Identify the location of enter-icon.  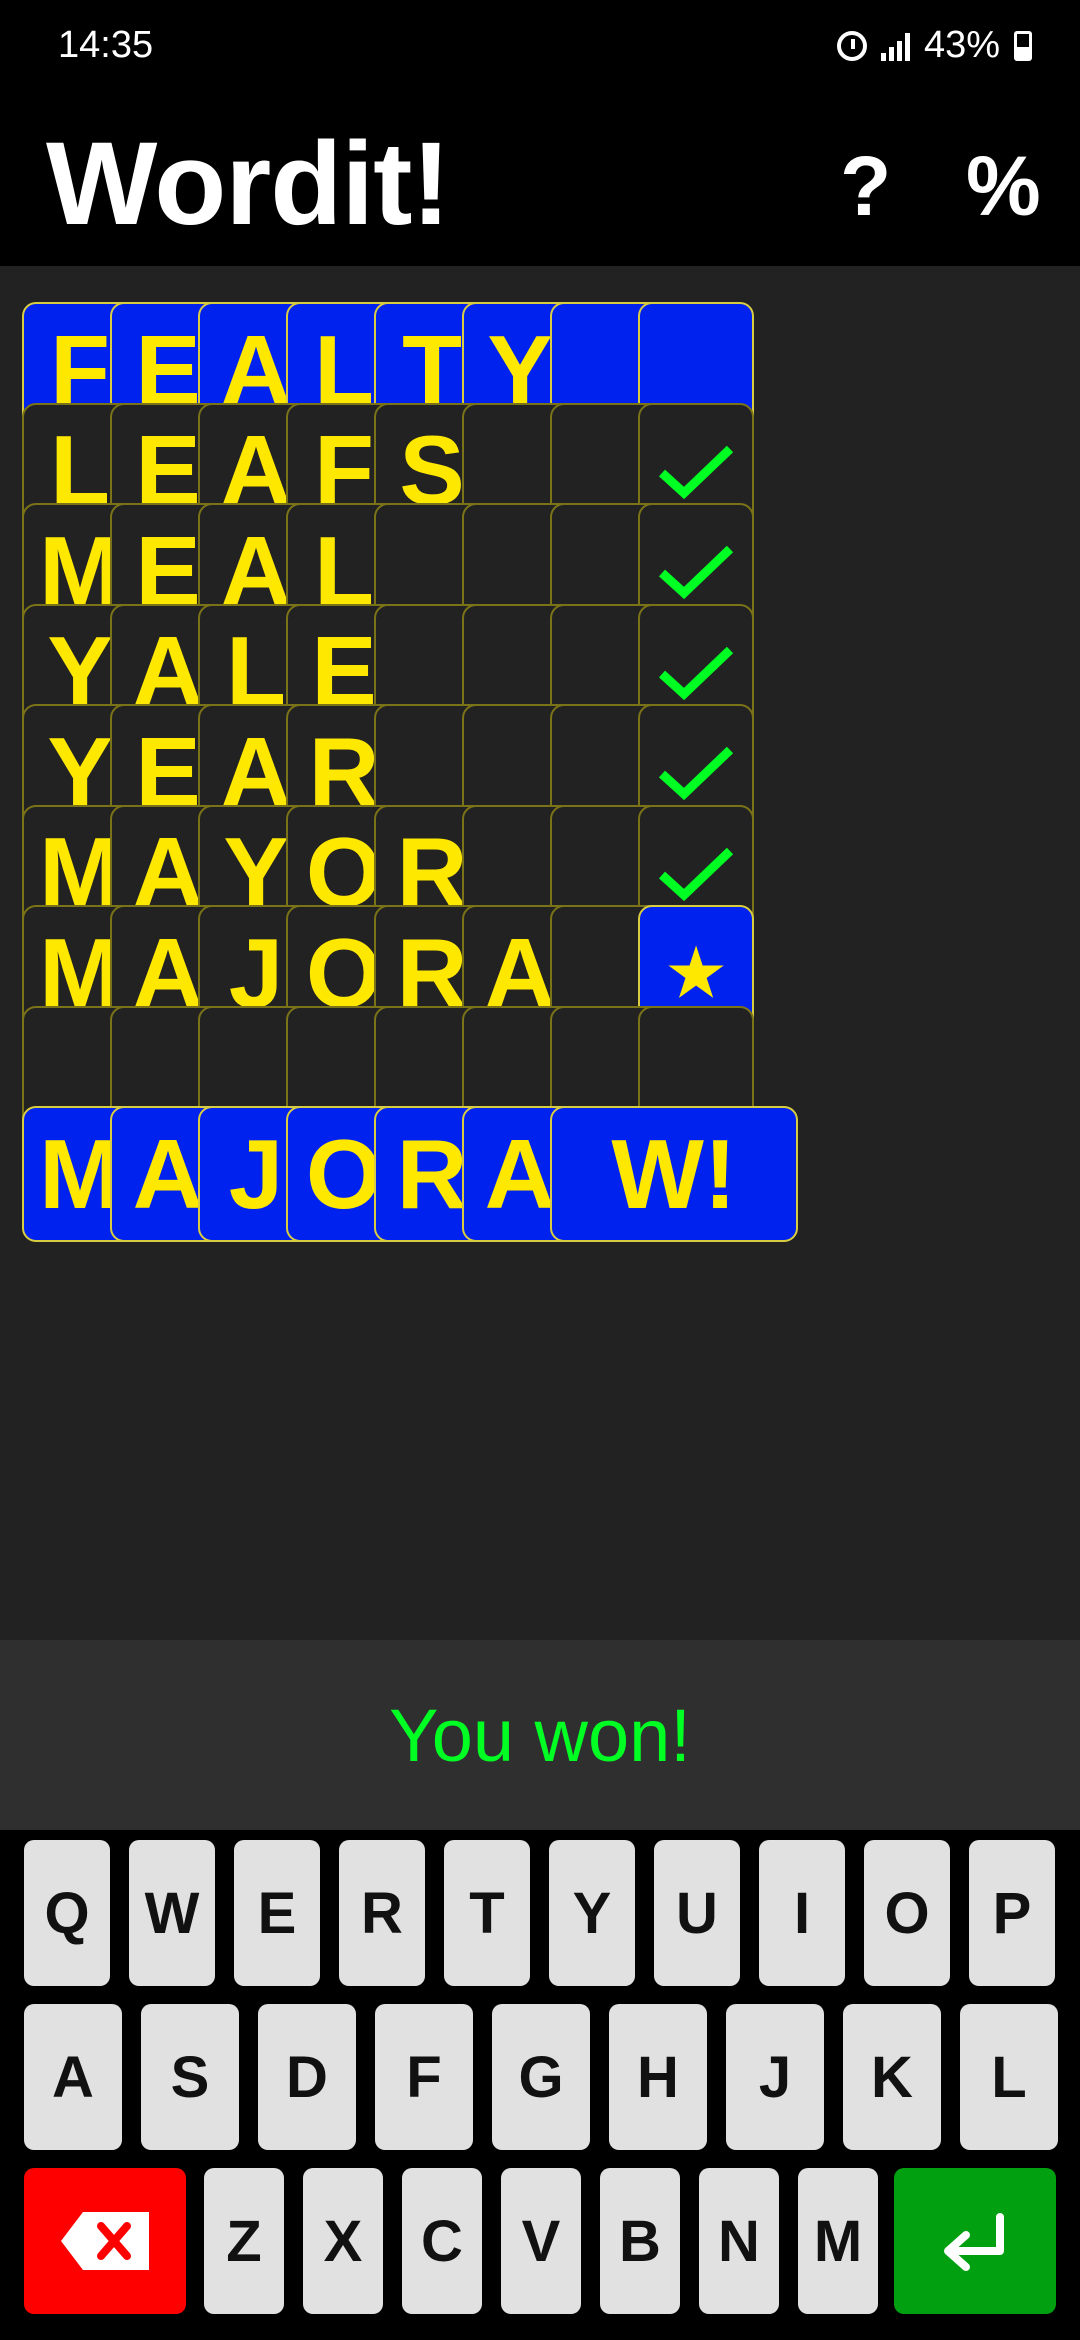
(974, 2242).